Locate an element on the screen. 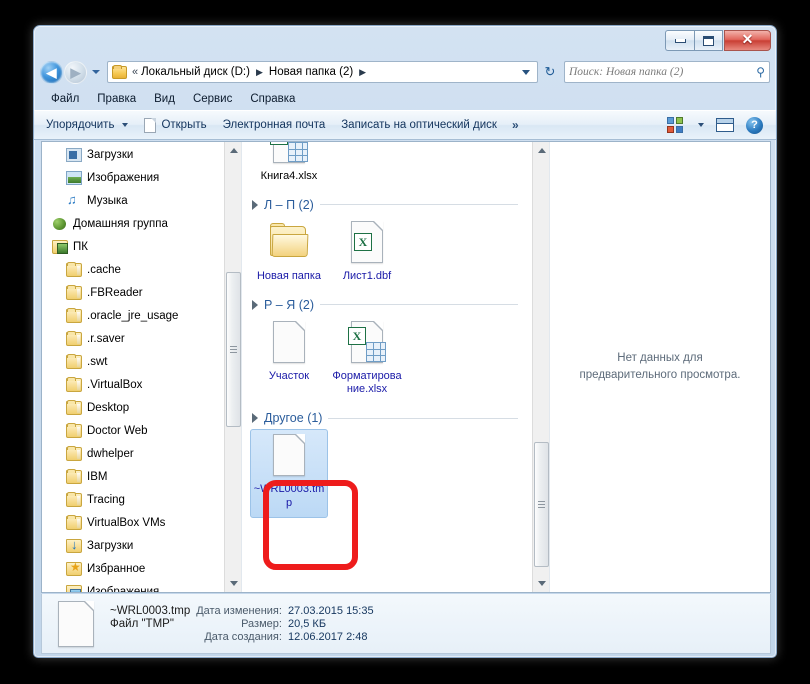 The height and width of the screenshot is (684, 810). breadcrumb-item-folder: Новая папка (2) is located at coordinates (311, 72).